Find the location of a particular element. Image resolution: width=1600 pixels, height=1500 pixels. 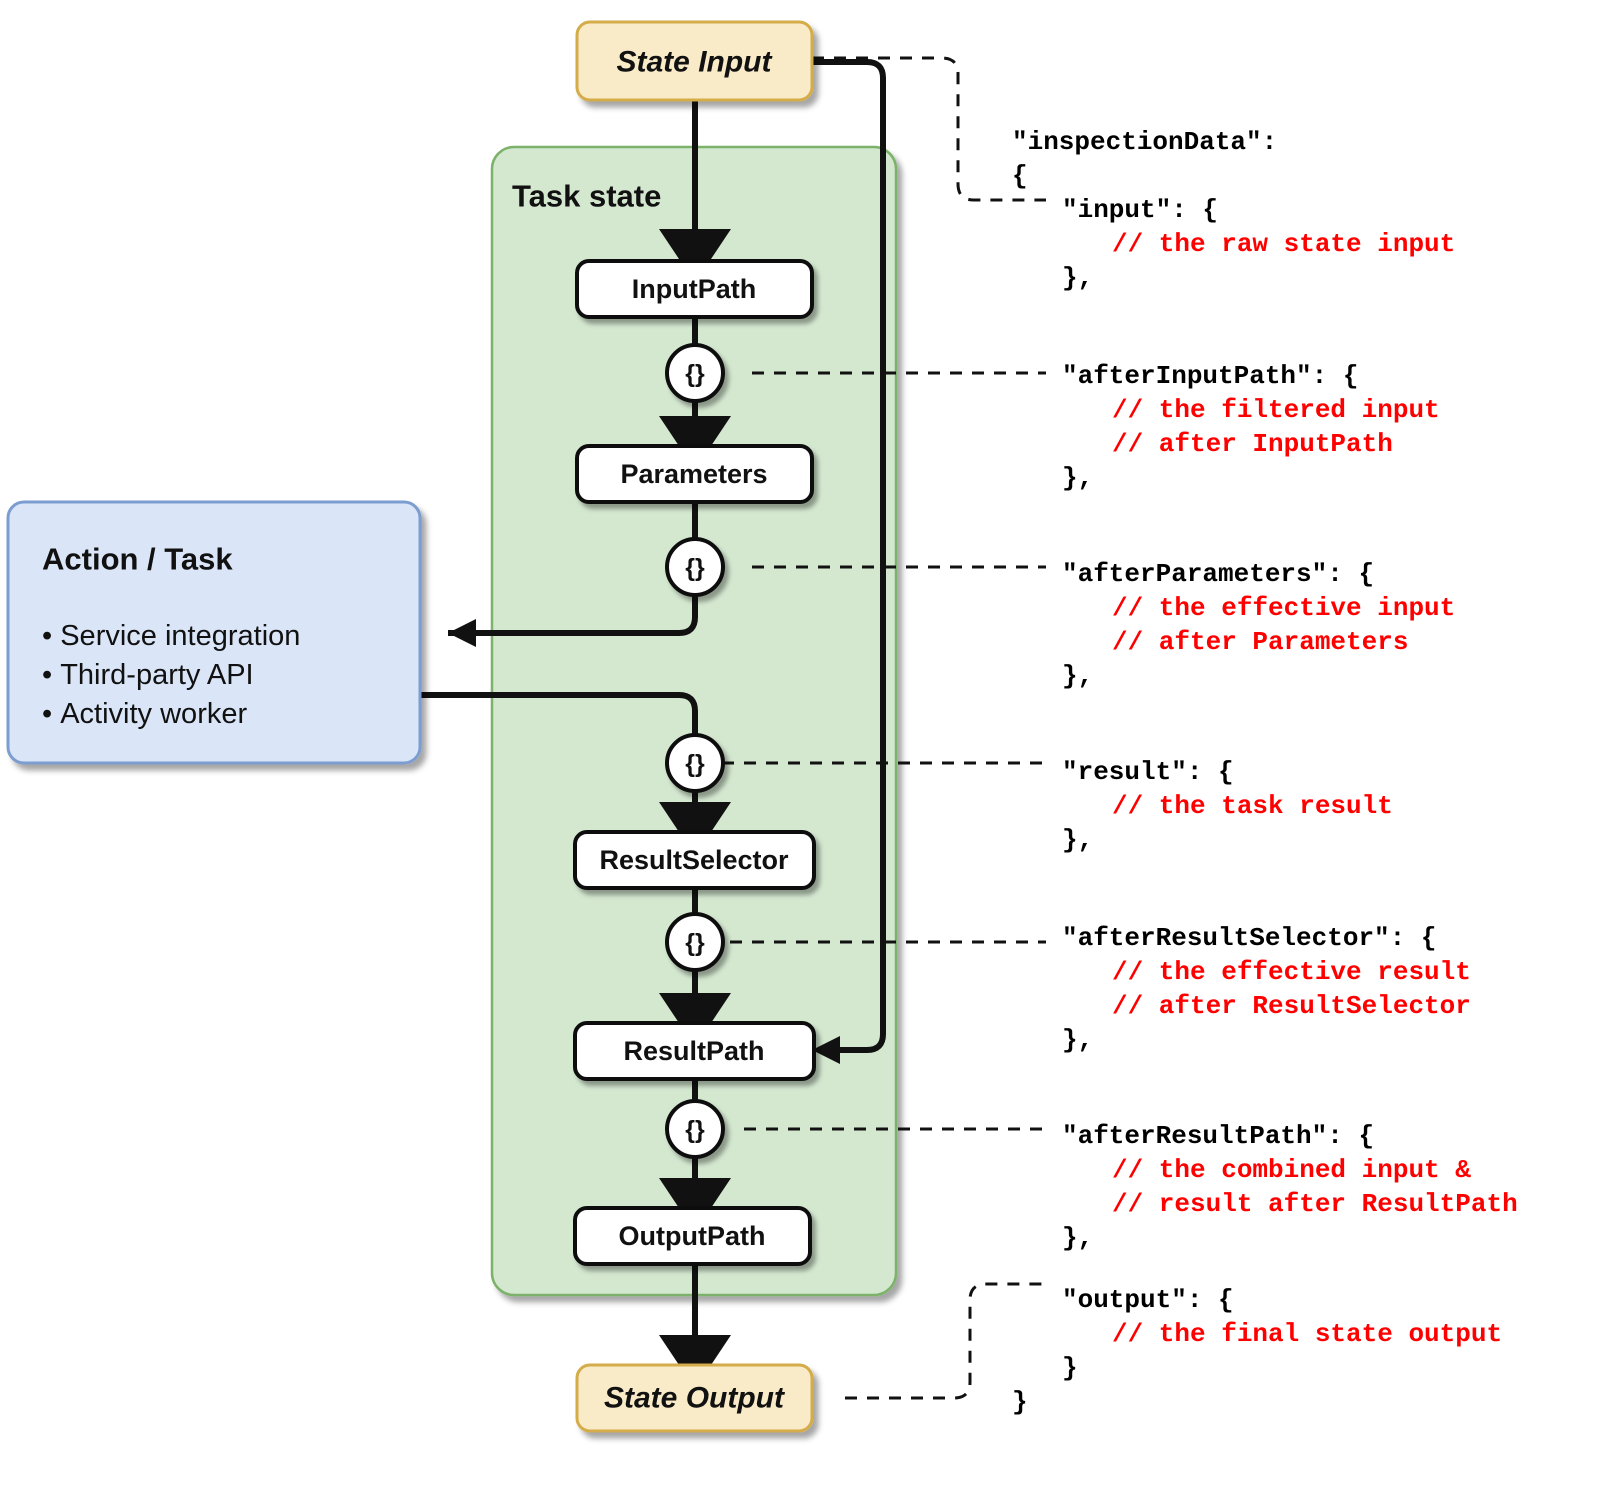

step-input-path: InputPath is located at coordinates (694, 289).